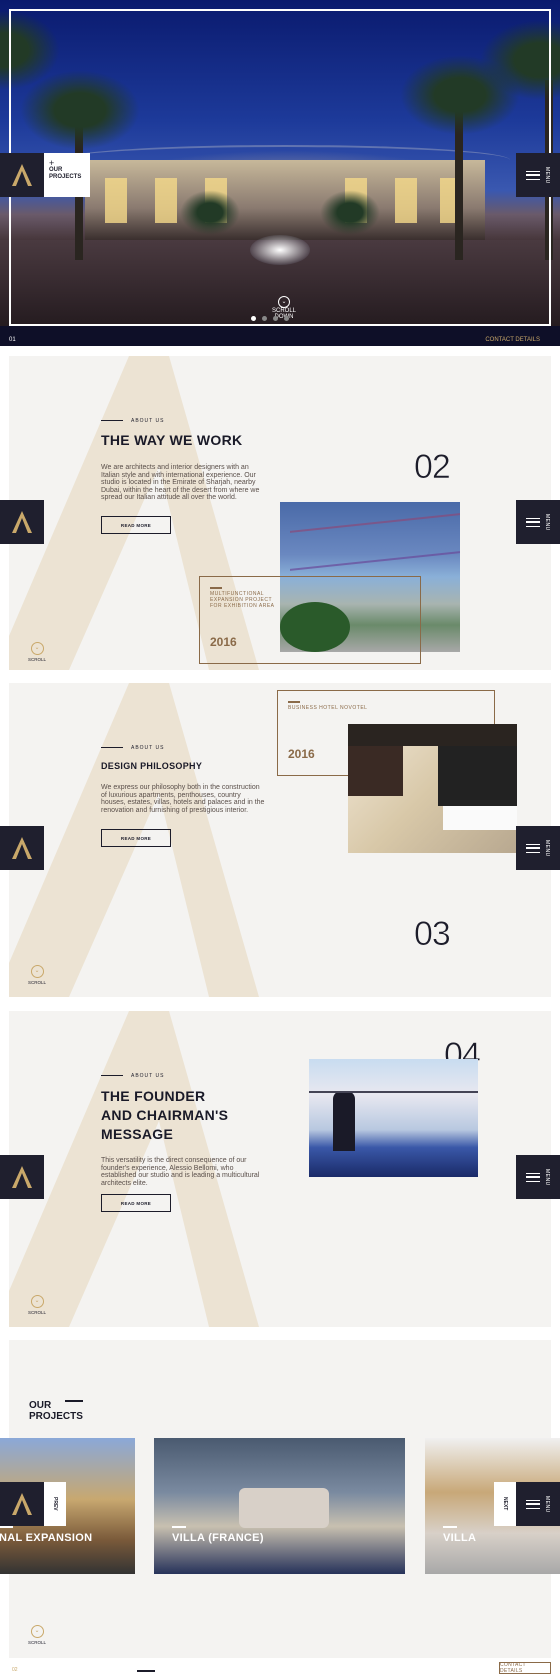 This screenshot has height=1677, width=560. I want to click on project-card-title: NAL EXPANSION, so click(46, 1535).